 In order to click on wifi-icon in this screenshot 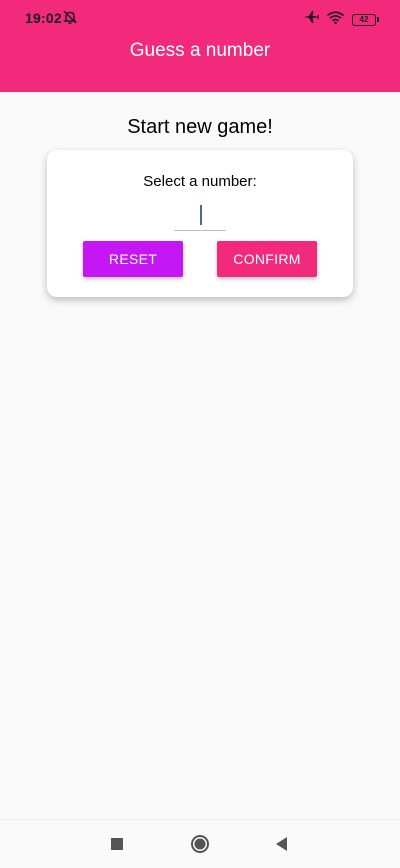, I will do `click(335, 19)`.